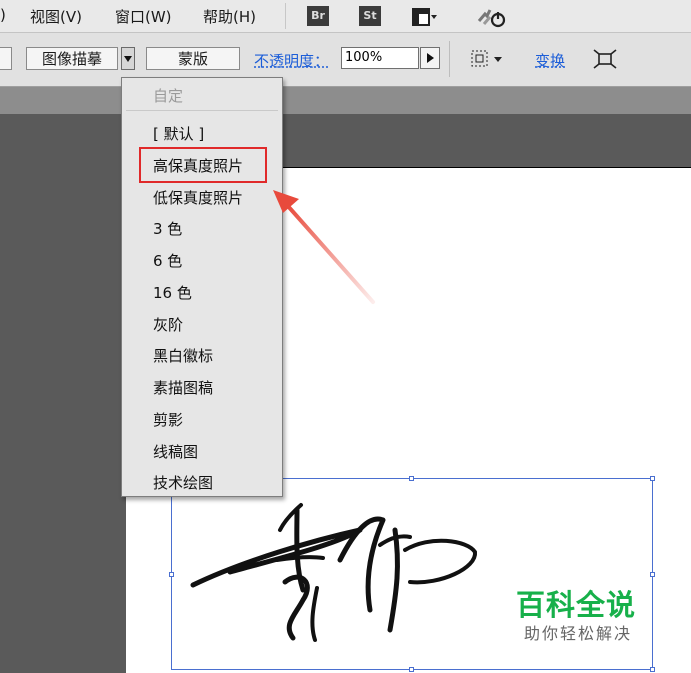 Image resolution: width=691 pixels, height=673 pixels. Describe the element at coordinates (291, 60) in the screenshot. I see `opacity-label: 不透明度：` at that location.